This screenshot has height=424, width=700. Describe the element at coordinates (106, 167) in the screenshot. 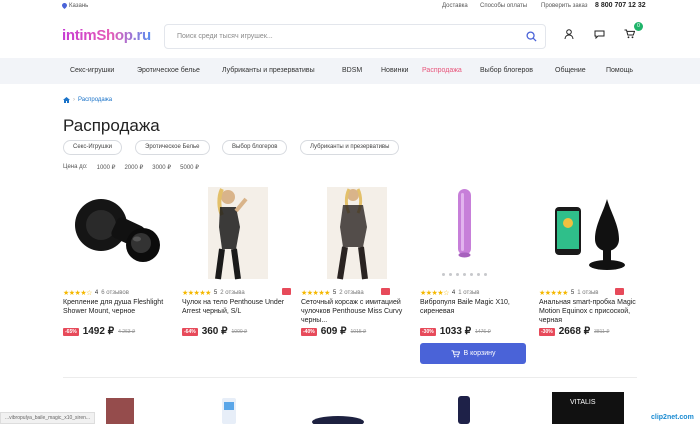

I see `price-option-1000: 1000 ₽` at that location.